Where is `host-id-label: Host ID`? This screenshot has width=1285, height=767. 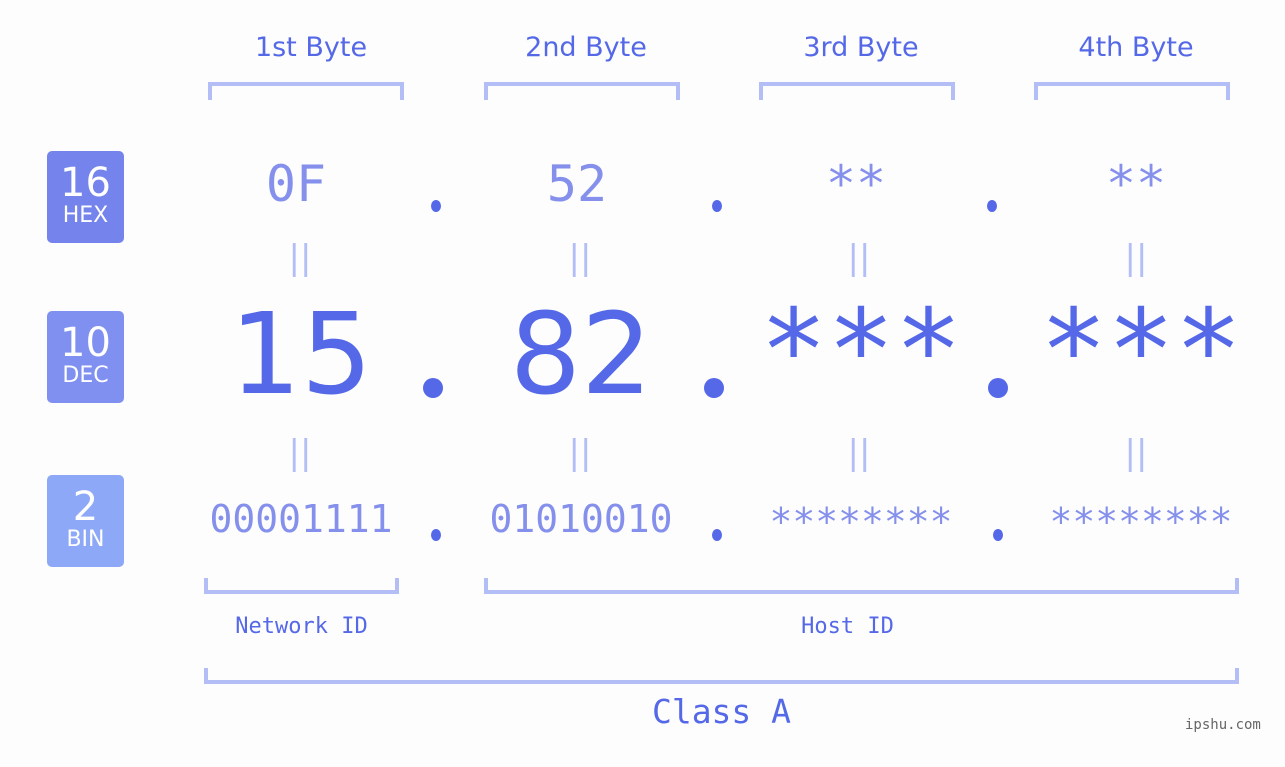
host-id-label: Host ID is located at coordinates (847, 626).